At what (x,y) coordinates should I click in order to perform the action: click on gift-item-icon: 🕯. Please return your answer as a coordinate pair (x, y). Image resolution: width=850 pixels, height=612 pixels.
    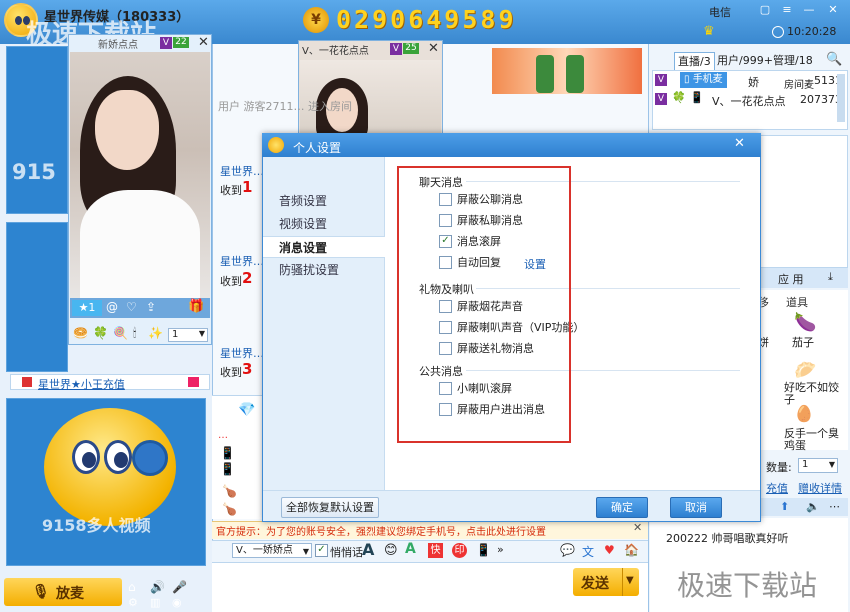
    Looking at the image, I should click on (134, 333).